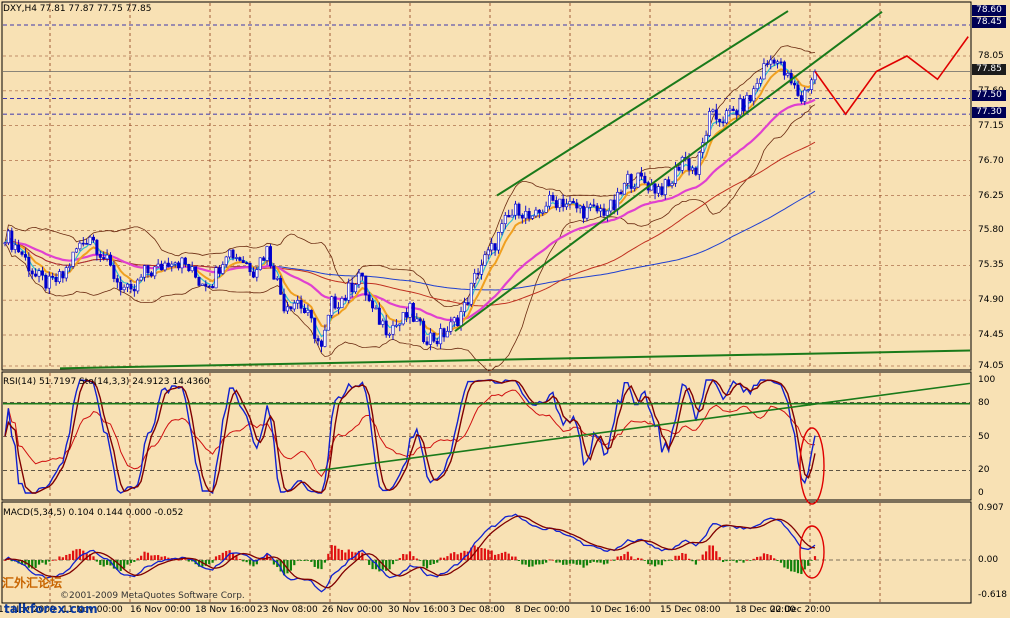 This screenshot has width=1010, height=618. Describe the element at coordinates (993, 595) in the screenshot. I see `macd-tick-label: -0.618` at that location.